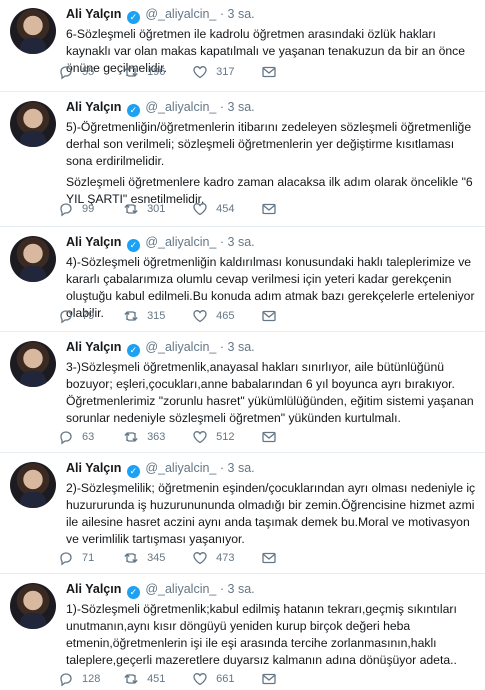 The image size is (485, 690). I want to click on retweet-button: 315, so click(156, 316).